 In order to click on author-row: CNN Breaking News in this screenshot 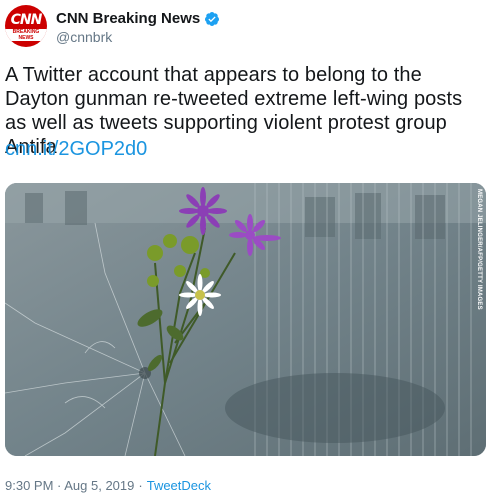, I will do `click(138, 18)`.